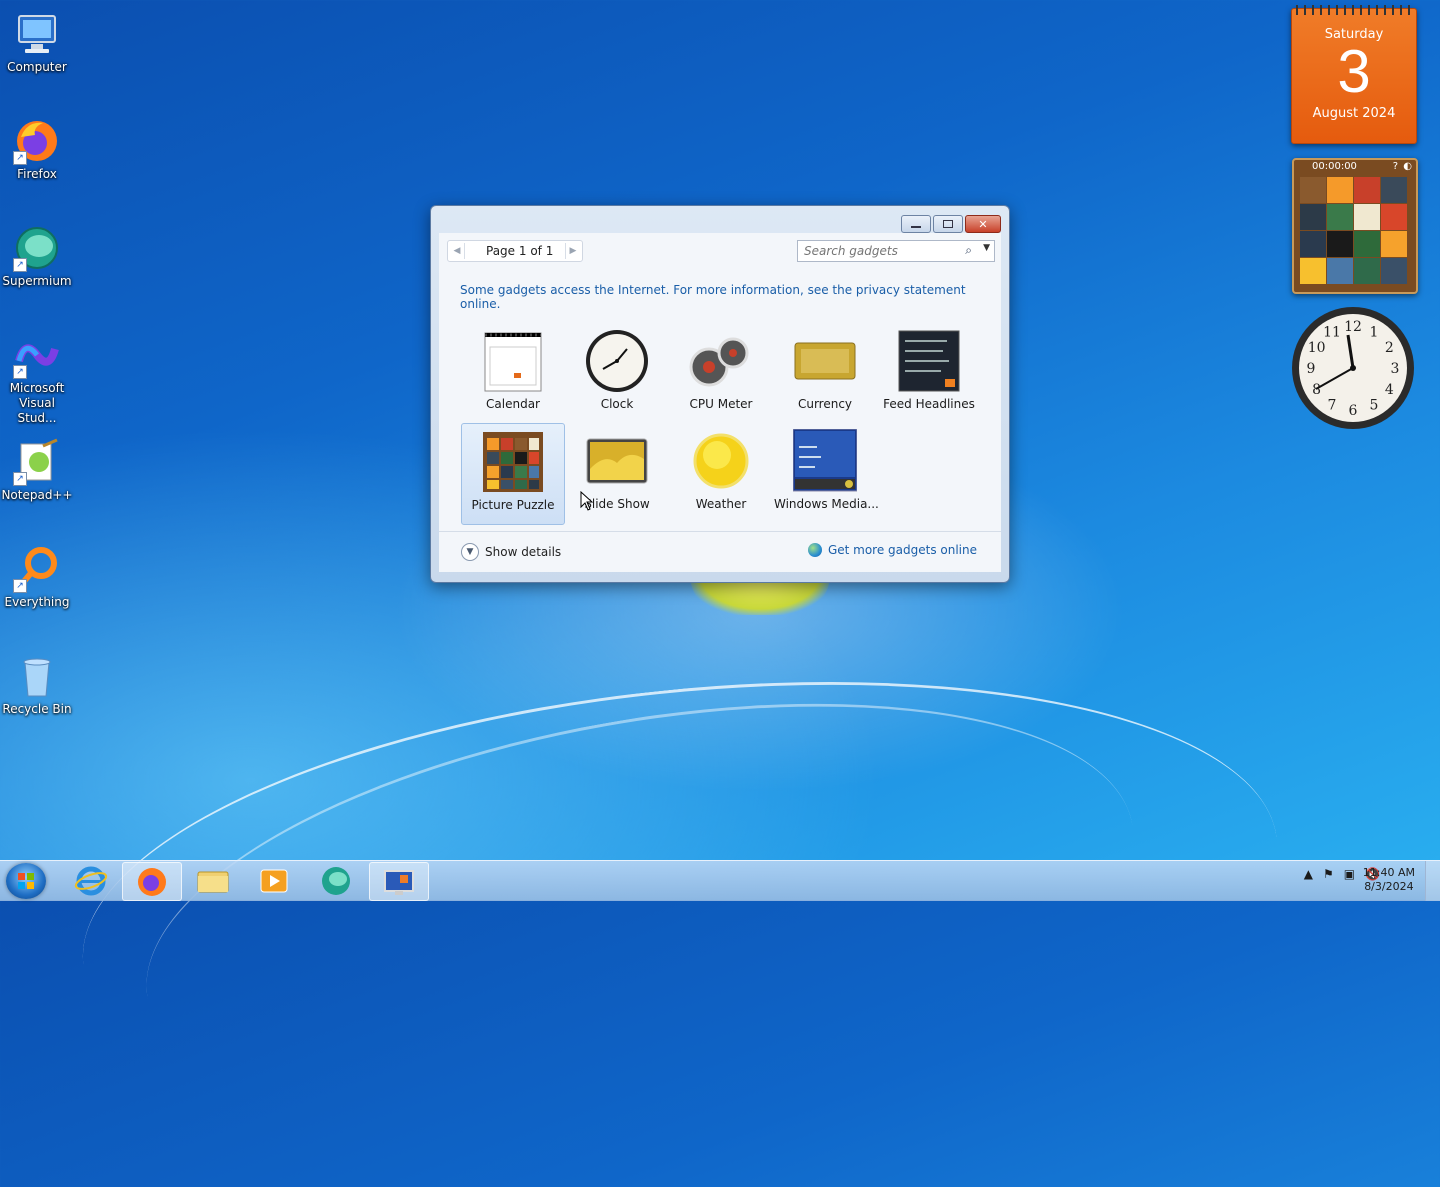 This screenshot has width=1440, height=1187. I want to click on show-details-toggle: ▼ Show details, so click(511, 552).